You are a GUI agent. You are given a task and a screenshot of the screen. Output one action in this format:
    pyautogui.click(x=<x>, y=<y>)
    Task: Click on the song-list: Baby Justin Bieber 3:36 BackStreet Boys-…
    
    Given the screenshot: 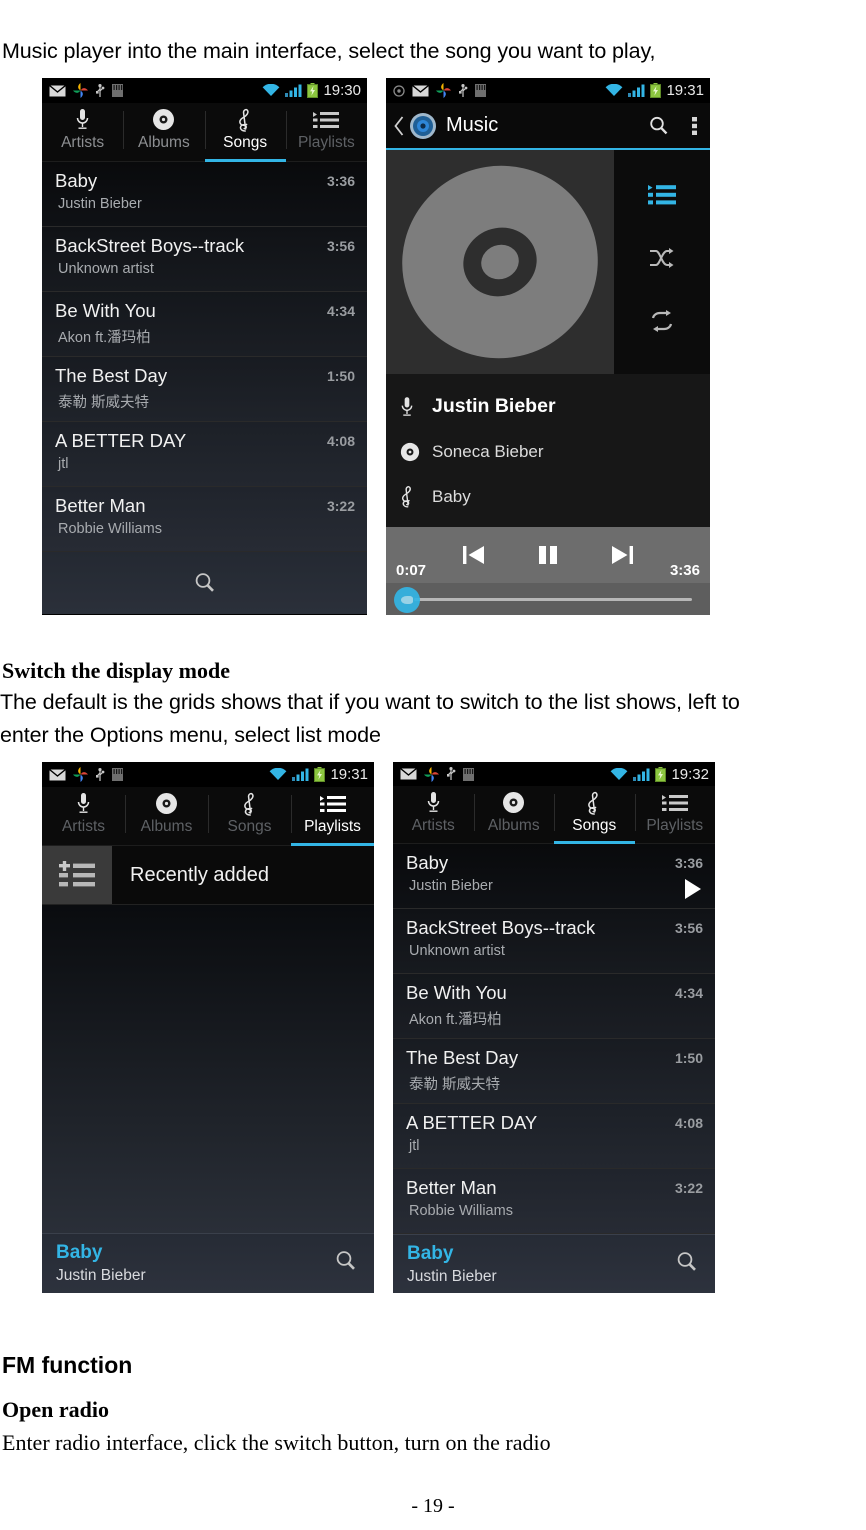 What is the action you would take?
    pyautogui.click(x=554, y=1039)
    